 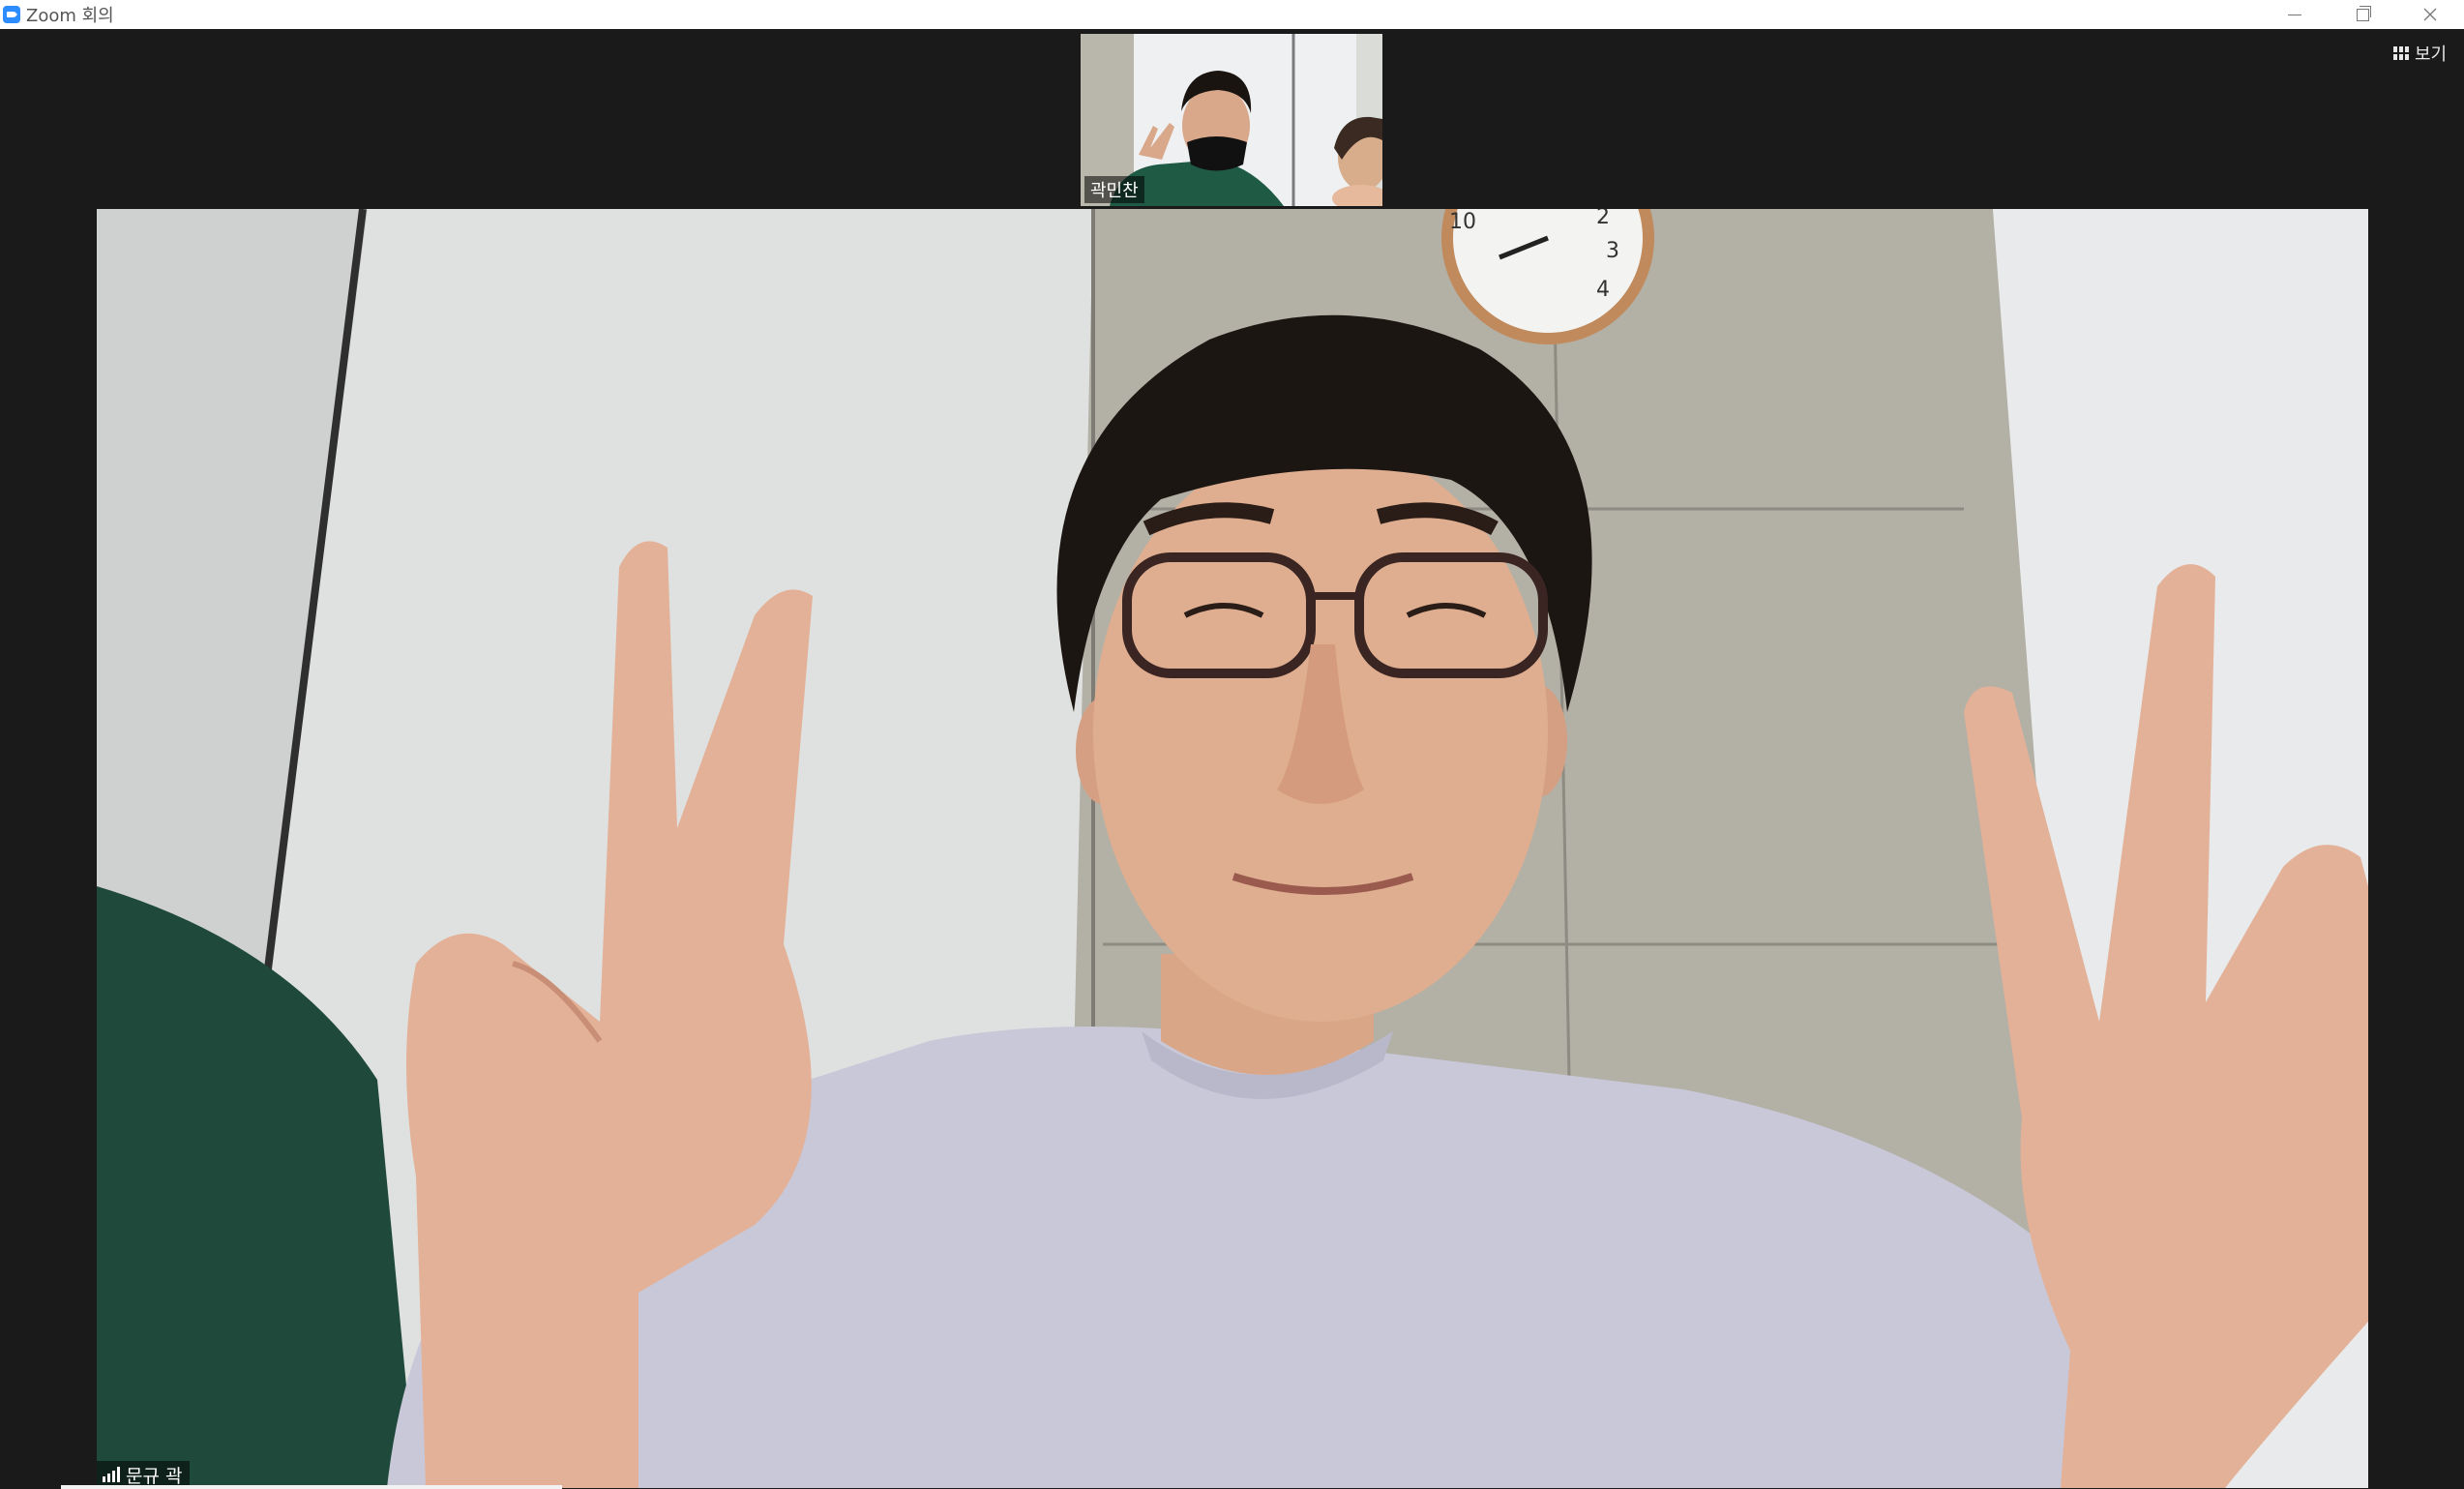 What do you see at coordinates (70, 16) in the screenshot?
I see `window-title: Zoom 회의` at bounding box center [70, 16].